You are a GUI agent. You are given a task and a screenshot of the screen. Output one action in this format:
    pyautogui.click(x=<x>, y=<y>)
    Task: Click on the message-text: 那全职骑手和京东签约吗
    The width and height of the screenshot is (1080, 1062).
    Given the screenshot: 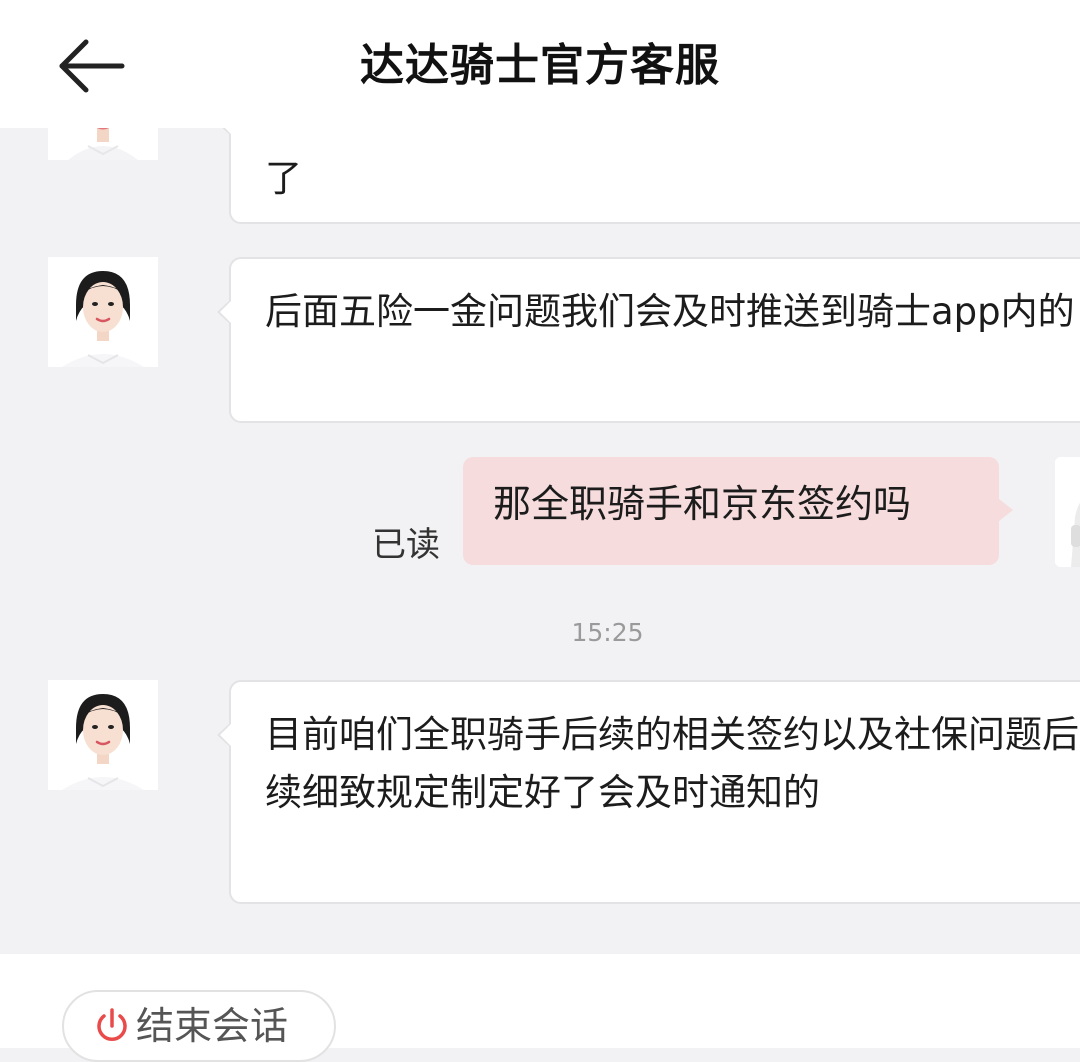 What is the action you would take?
    pyautogui.click(x=702, y=504)
    